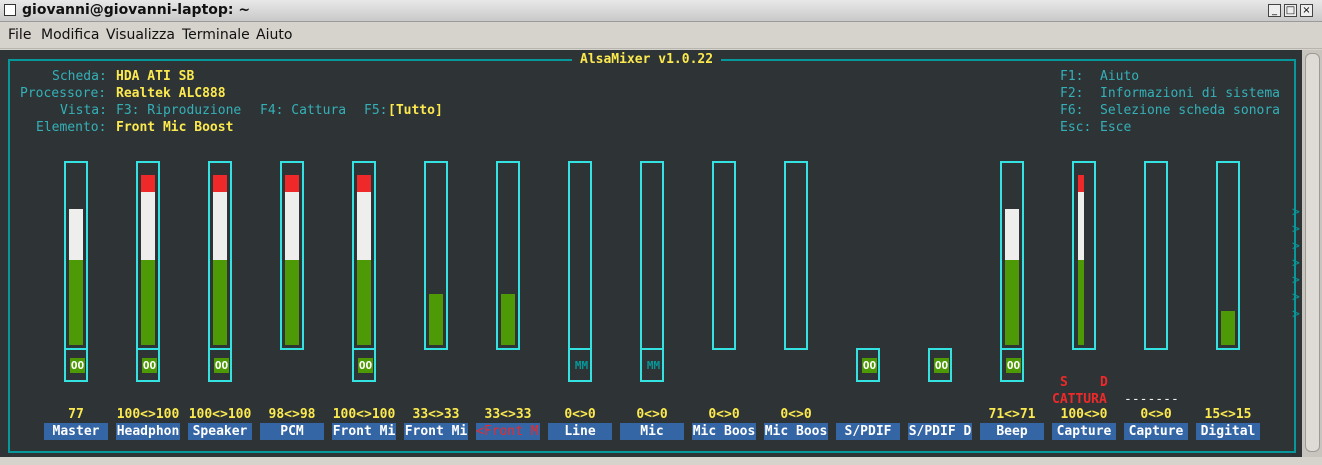 The width and height of the screenshot is (1322, 465). I want to click on menu-terminale: Terminale, so click(216, 35).